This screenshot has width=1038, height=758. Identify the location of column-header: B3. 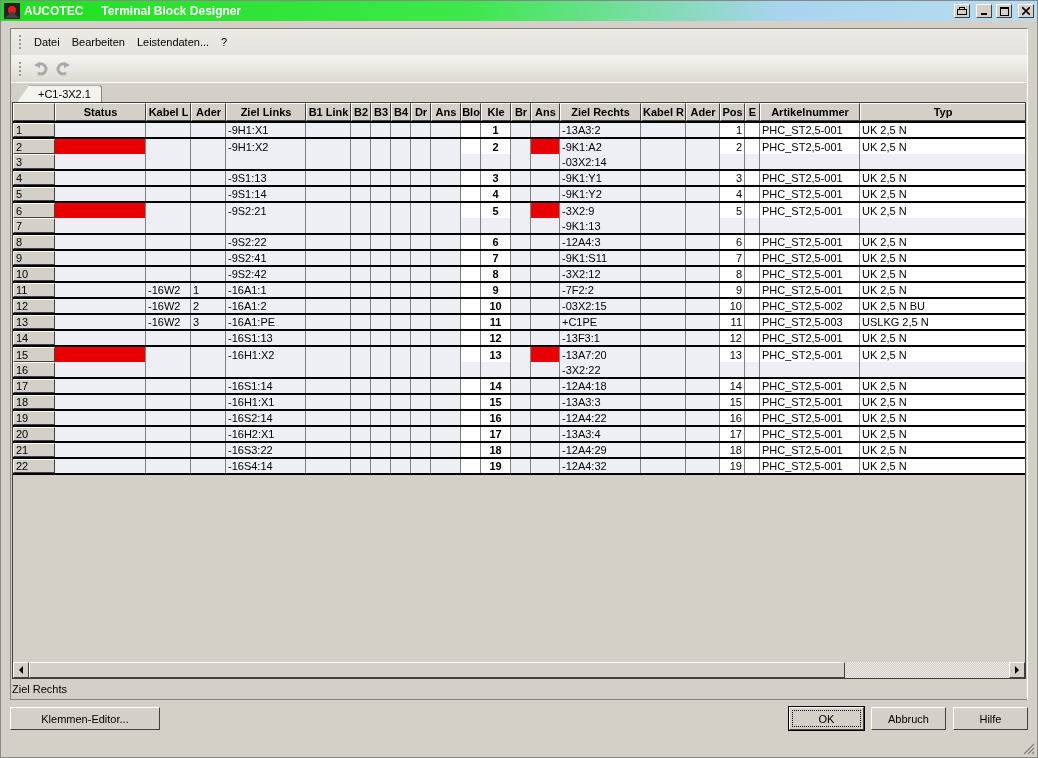
(381, 112).